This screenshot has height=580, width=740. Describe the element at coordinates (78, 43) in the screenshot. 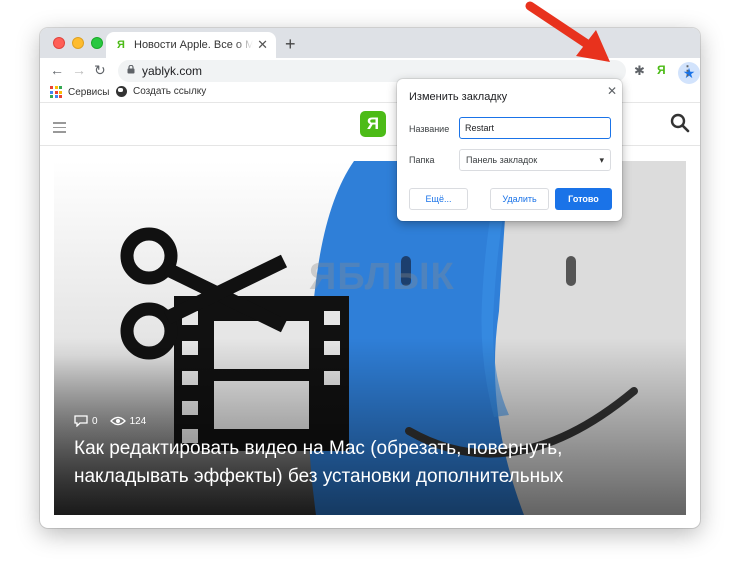

I see `minimize-window-button` at that location.